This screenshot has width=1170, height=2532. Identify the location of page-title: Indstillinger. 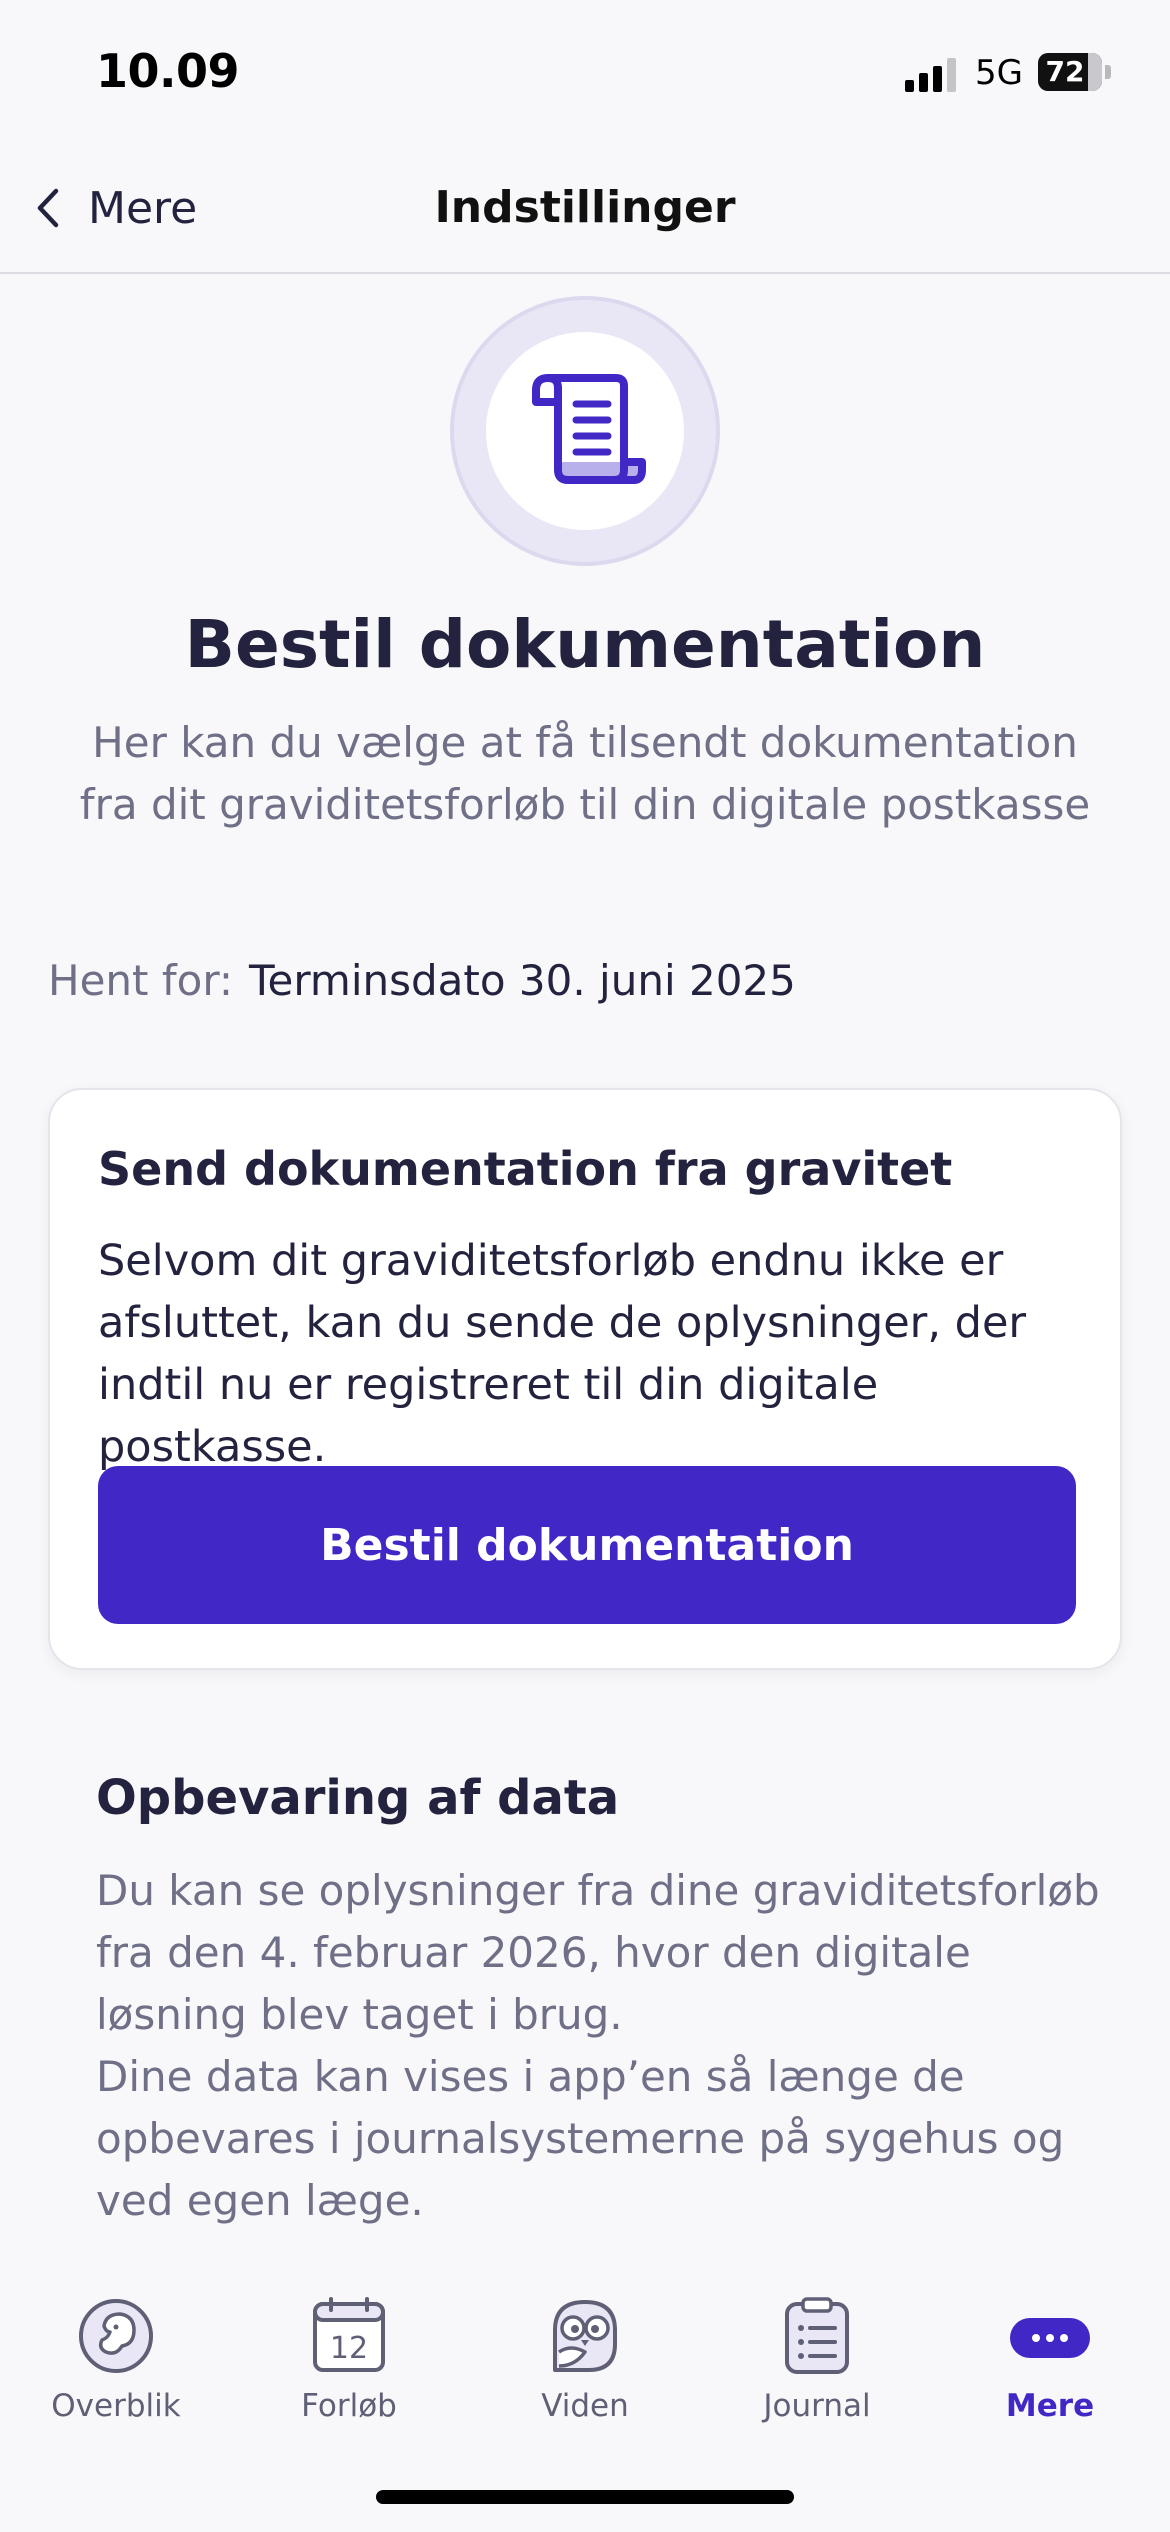
(585, 207).